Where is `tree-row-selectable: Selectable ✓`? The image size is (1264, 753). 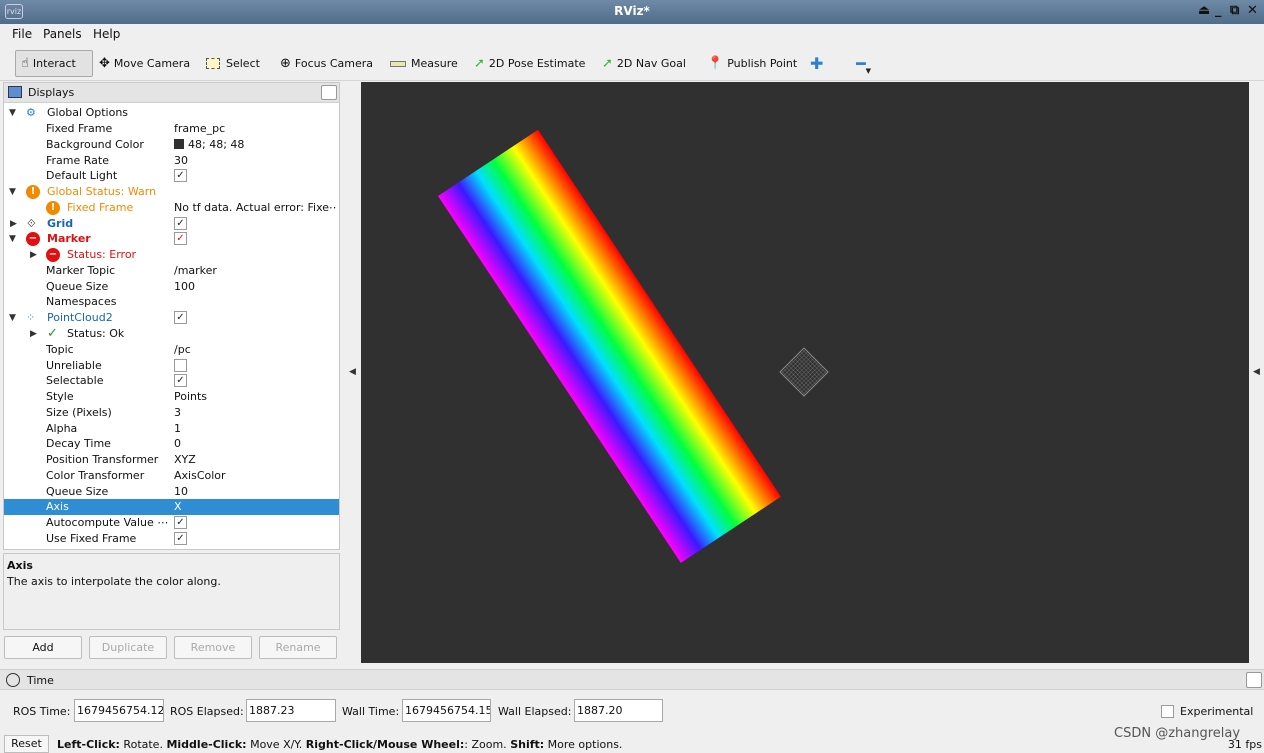
tree-row-selectable: Selectable ✓ is located at coordinates (171, 381).